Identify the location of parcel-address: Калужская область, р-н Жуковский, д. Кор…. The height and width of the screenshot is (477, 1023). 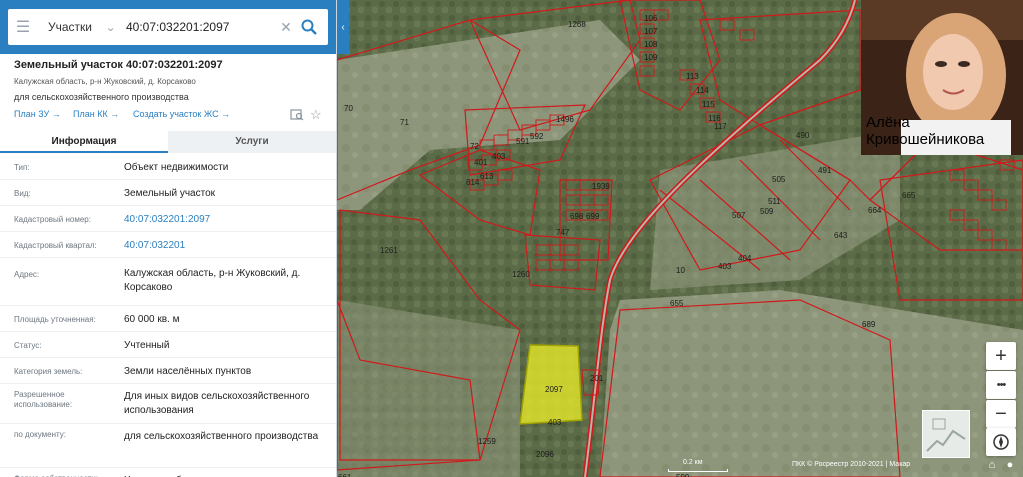
(105, 81).